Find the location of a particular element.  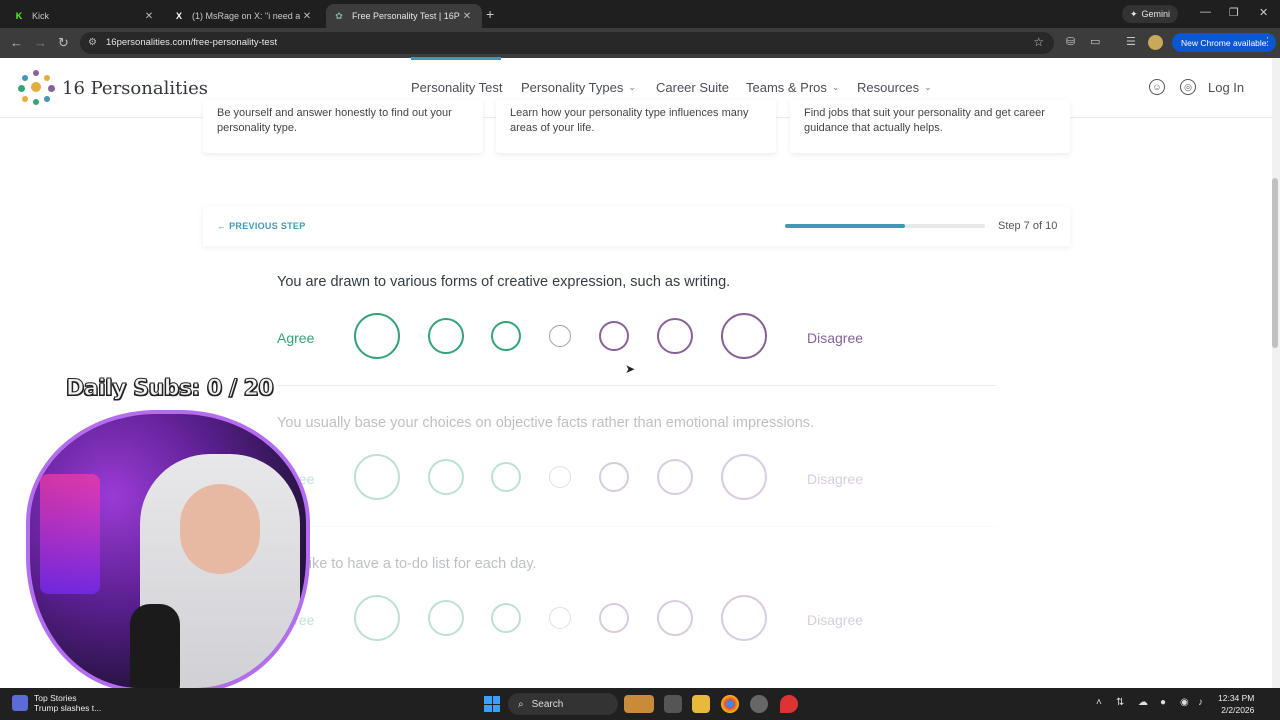

progress-track is located at coordinates (885, 226).